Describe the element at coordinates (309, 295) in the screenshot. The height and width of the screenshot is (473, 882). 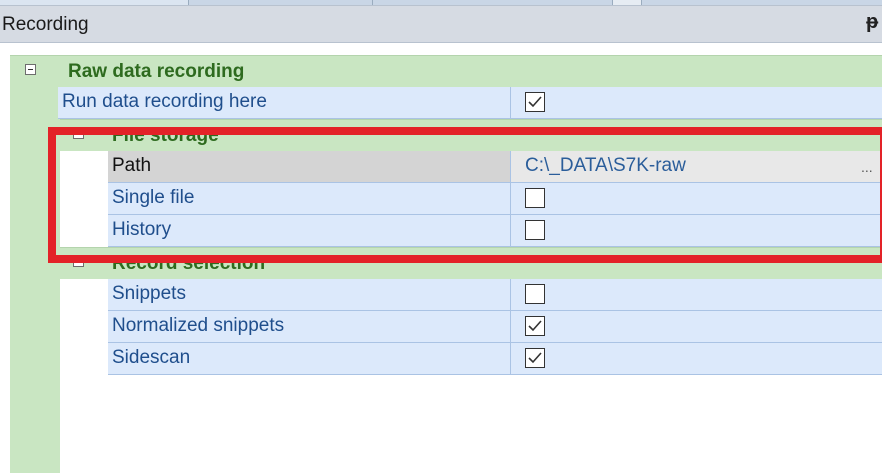
I see `property-name: Snippets` at that location.